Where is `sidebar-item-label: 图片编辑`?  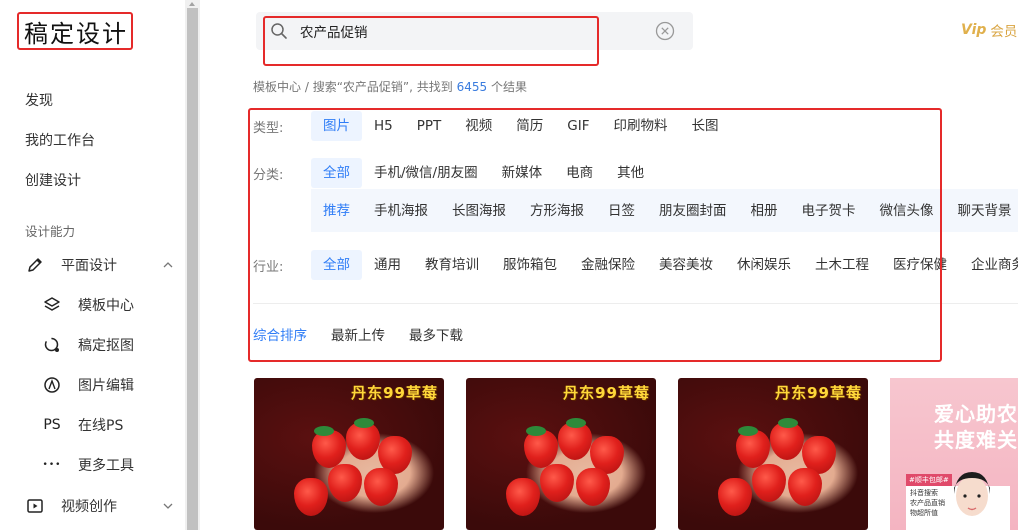
sidebar-item-label: 图片编辑 is located at coordinates (106, 386).